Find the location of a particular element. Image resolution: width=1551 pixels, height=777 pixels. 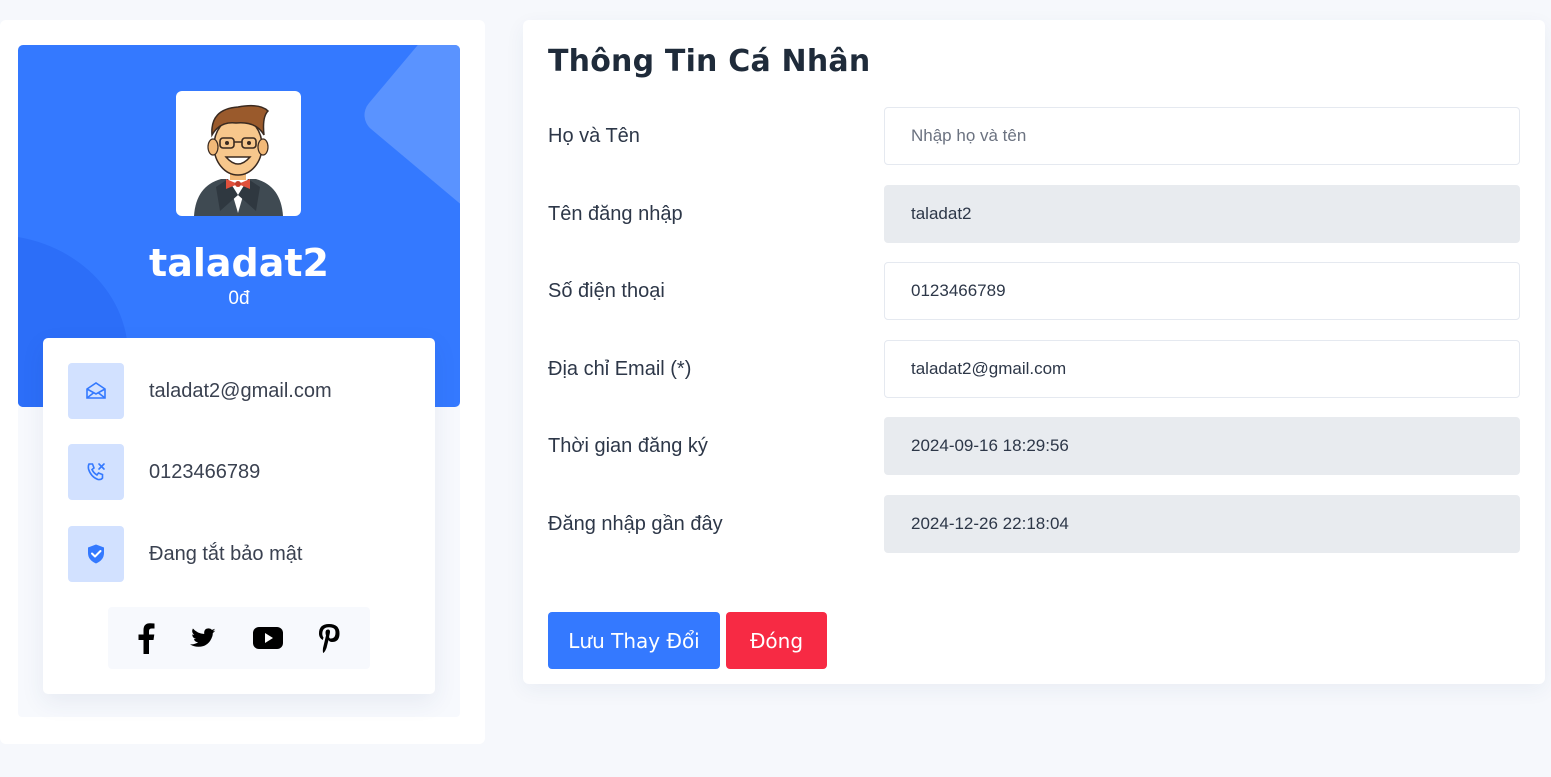

form-title: Thông Tin Cá Nhân is located at coordinates (709, 61).